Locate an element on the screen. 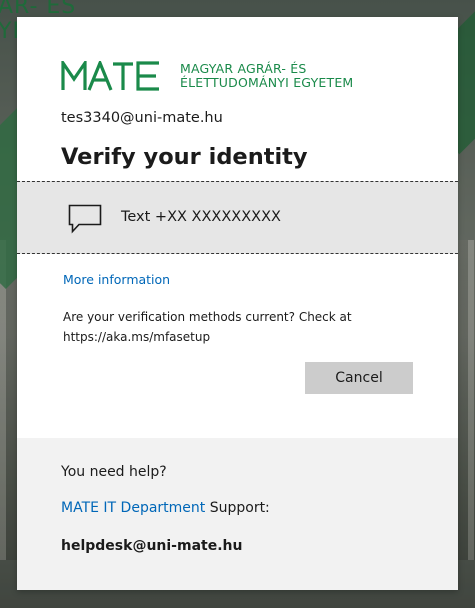  page-title: Verify your identity is located at coordinates (184, 157).